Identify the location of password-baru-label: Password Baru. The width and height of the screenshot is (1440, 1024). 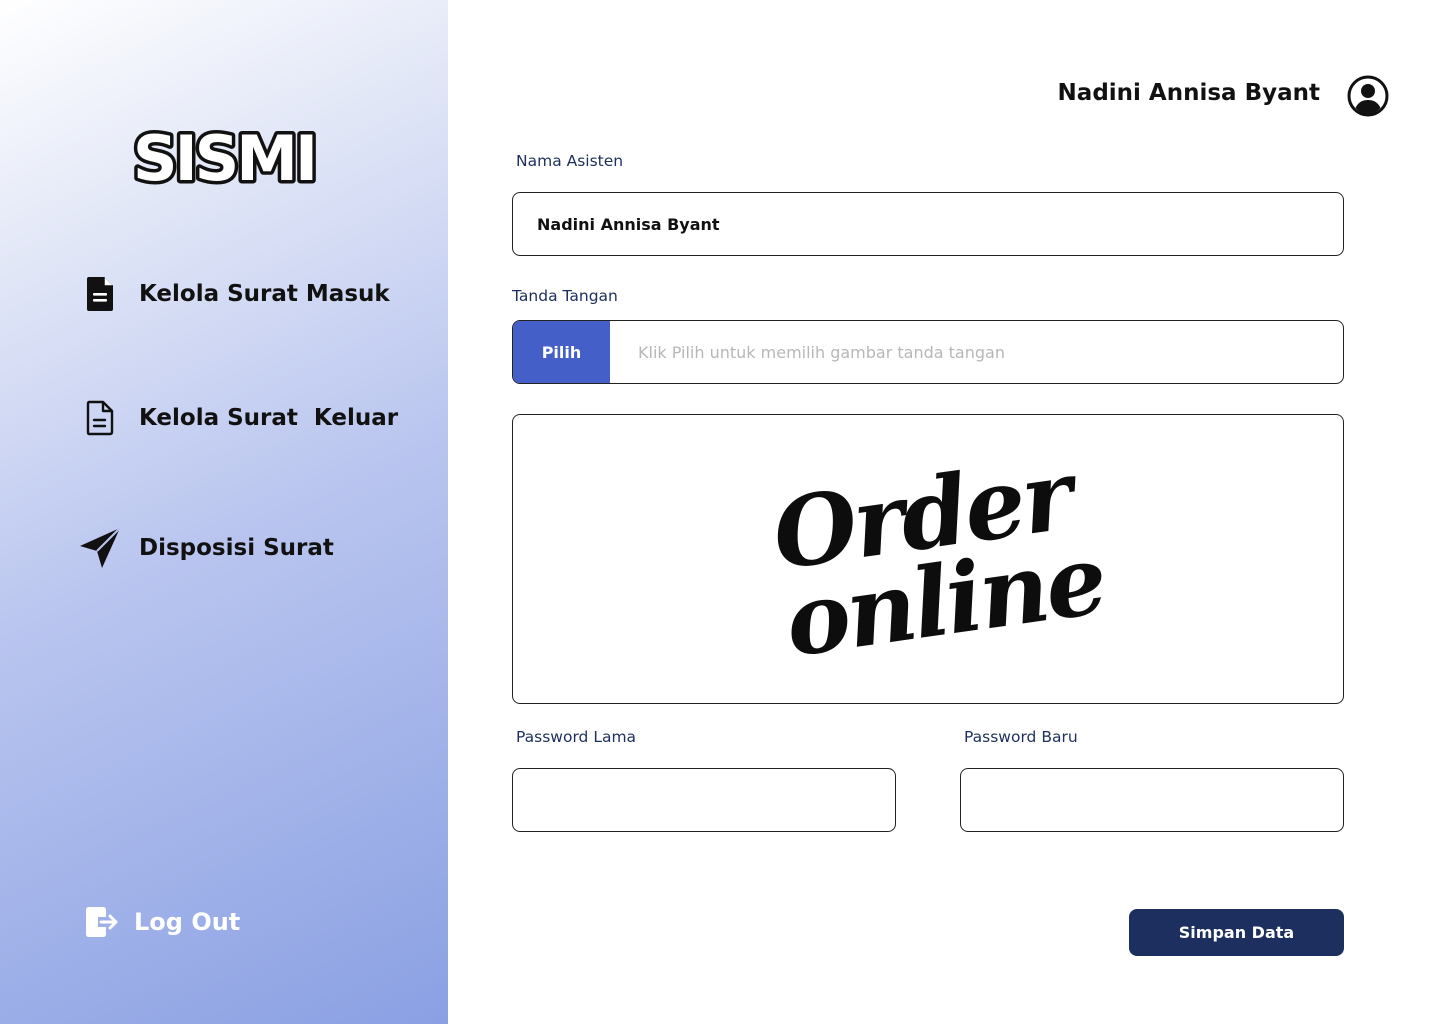
(1021, 737).